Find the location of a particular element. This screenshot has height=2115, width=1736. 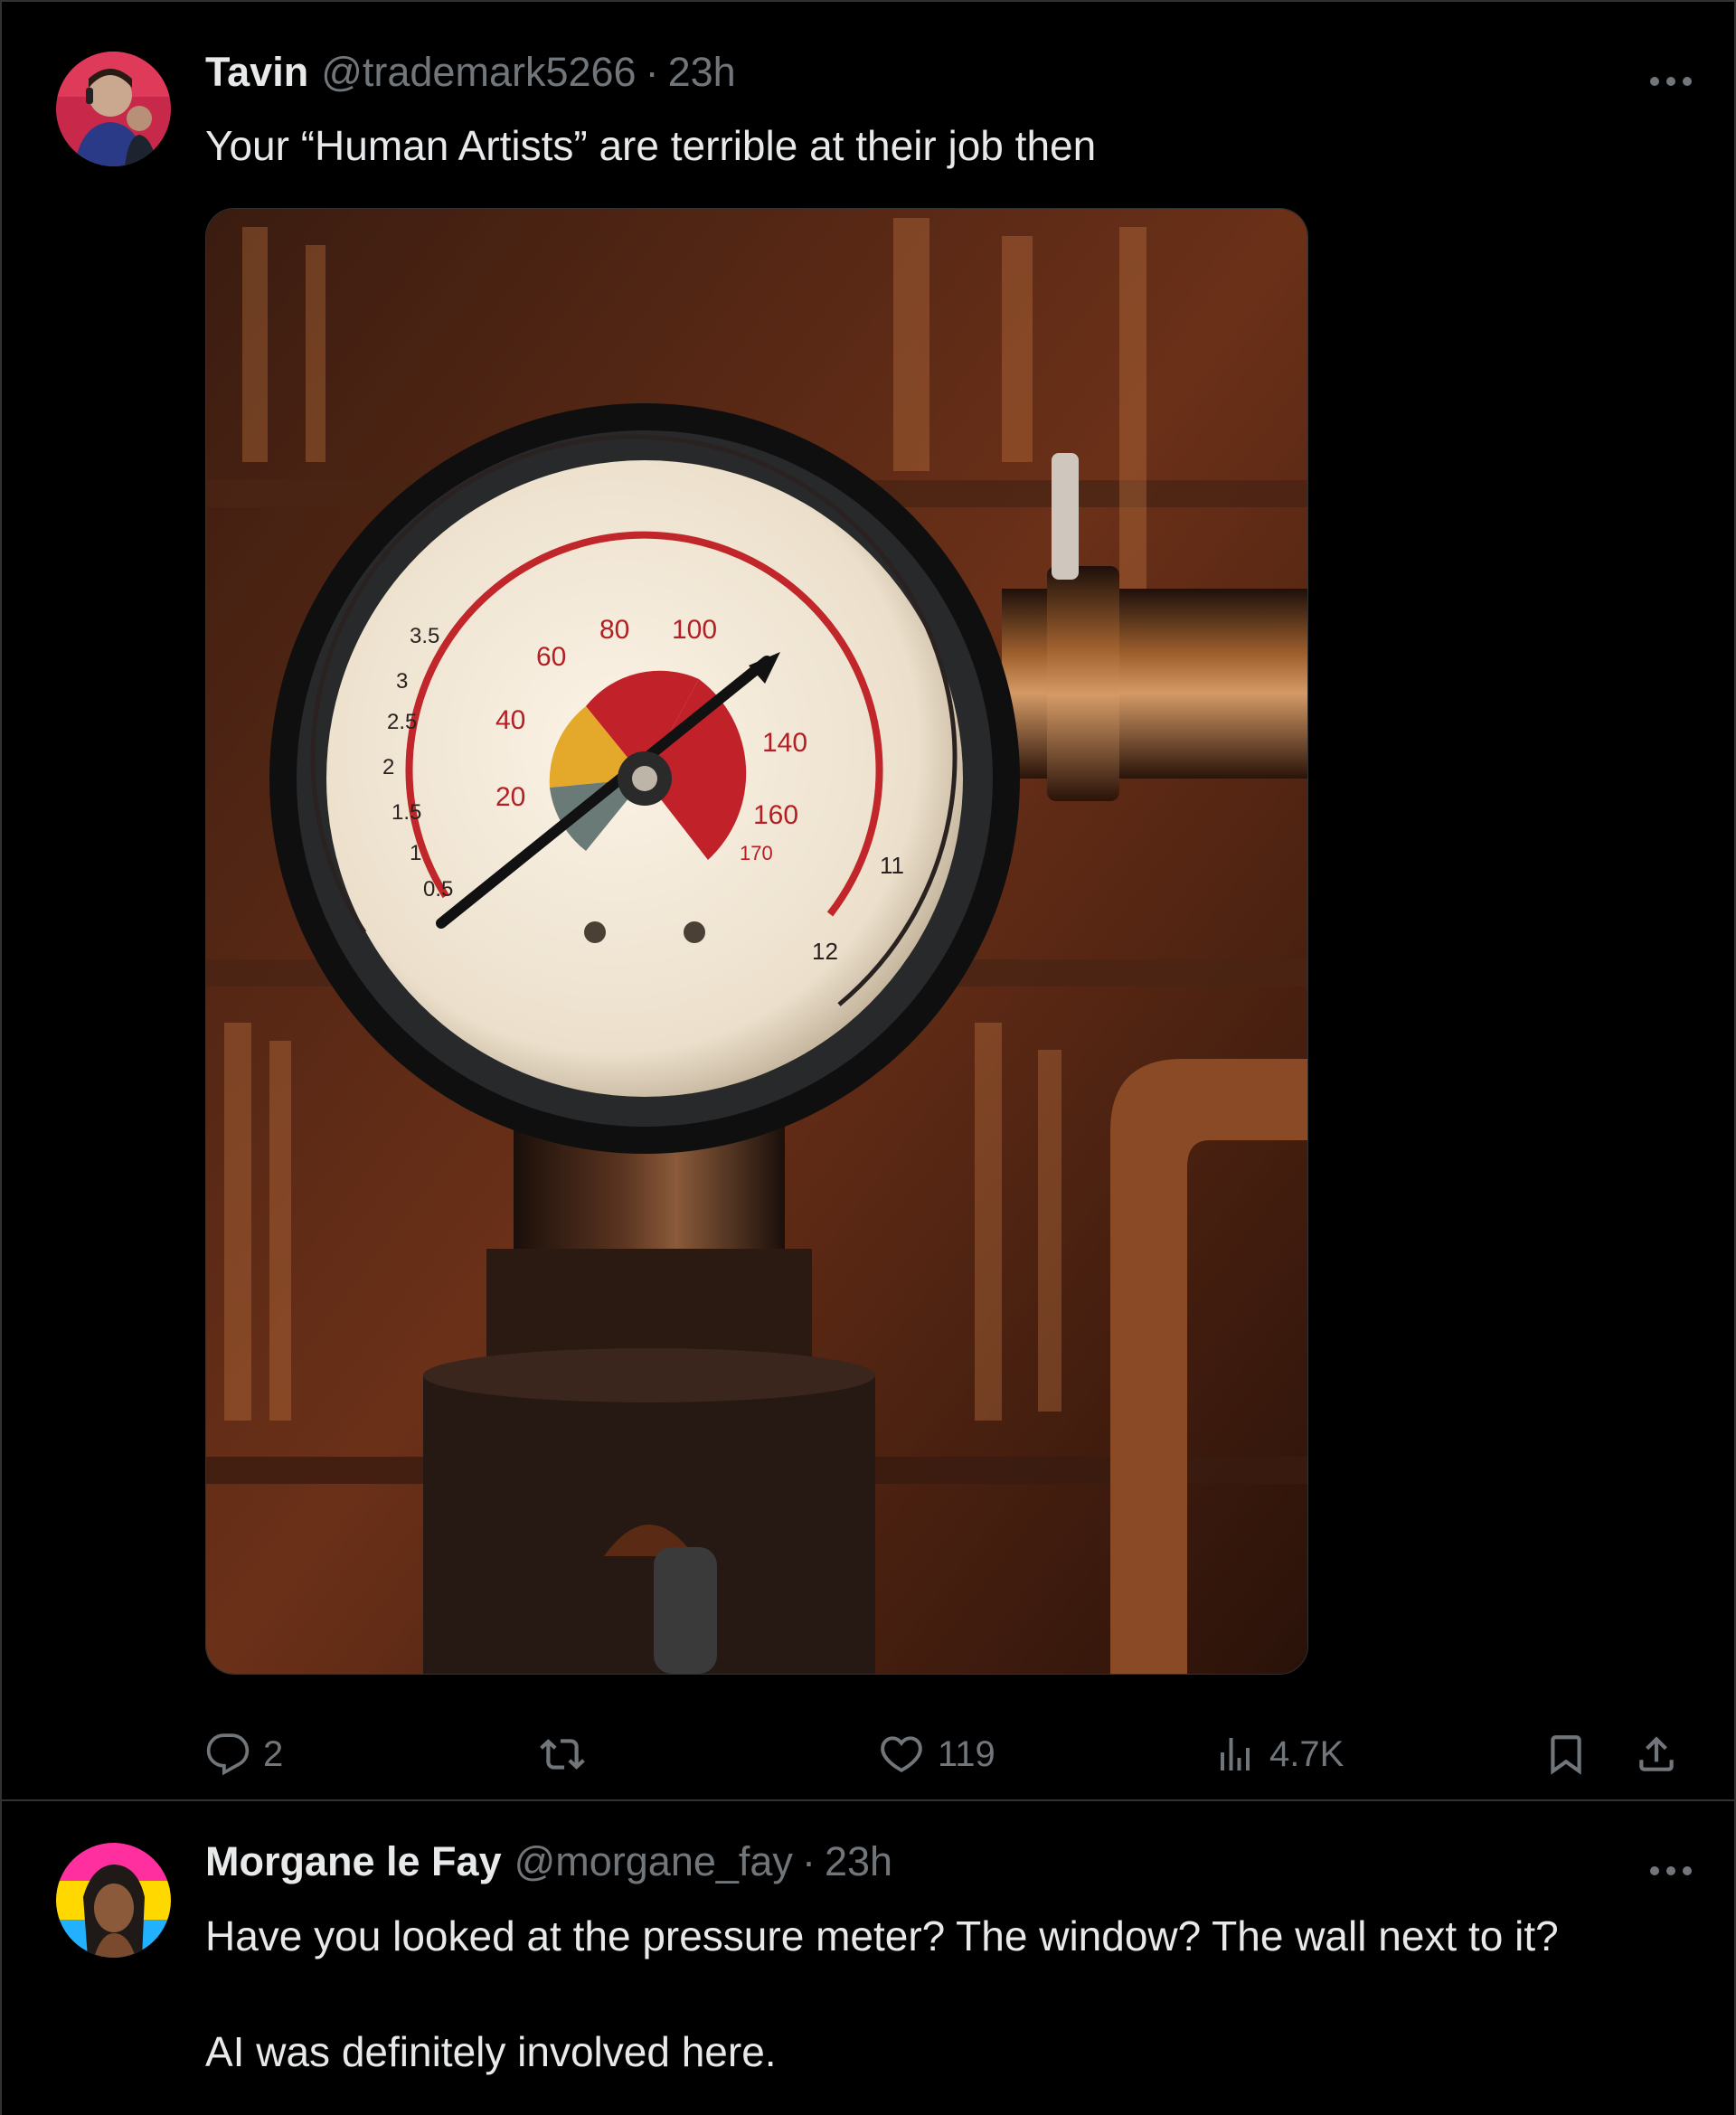

gauge-label: 160 is located at coordinates (776, 815).